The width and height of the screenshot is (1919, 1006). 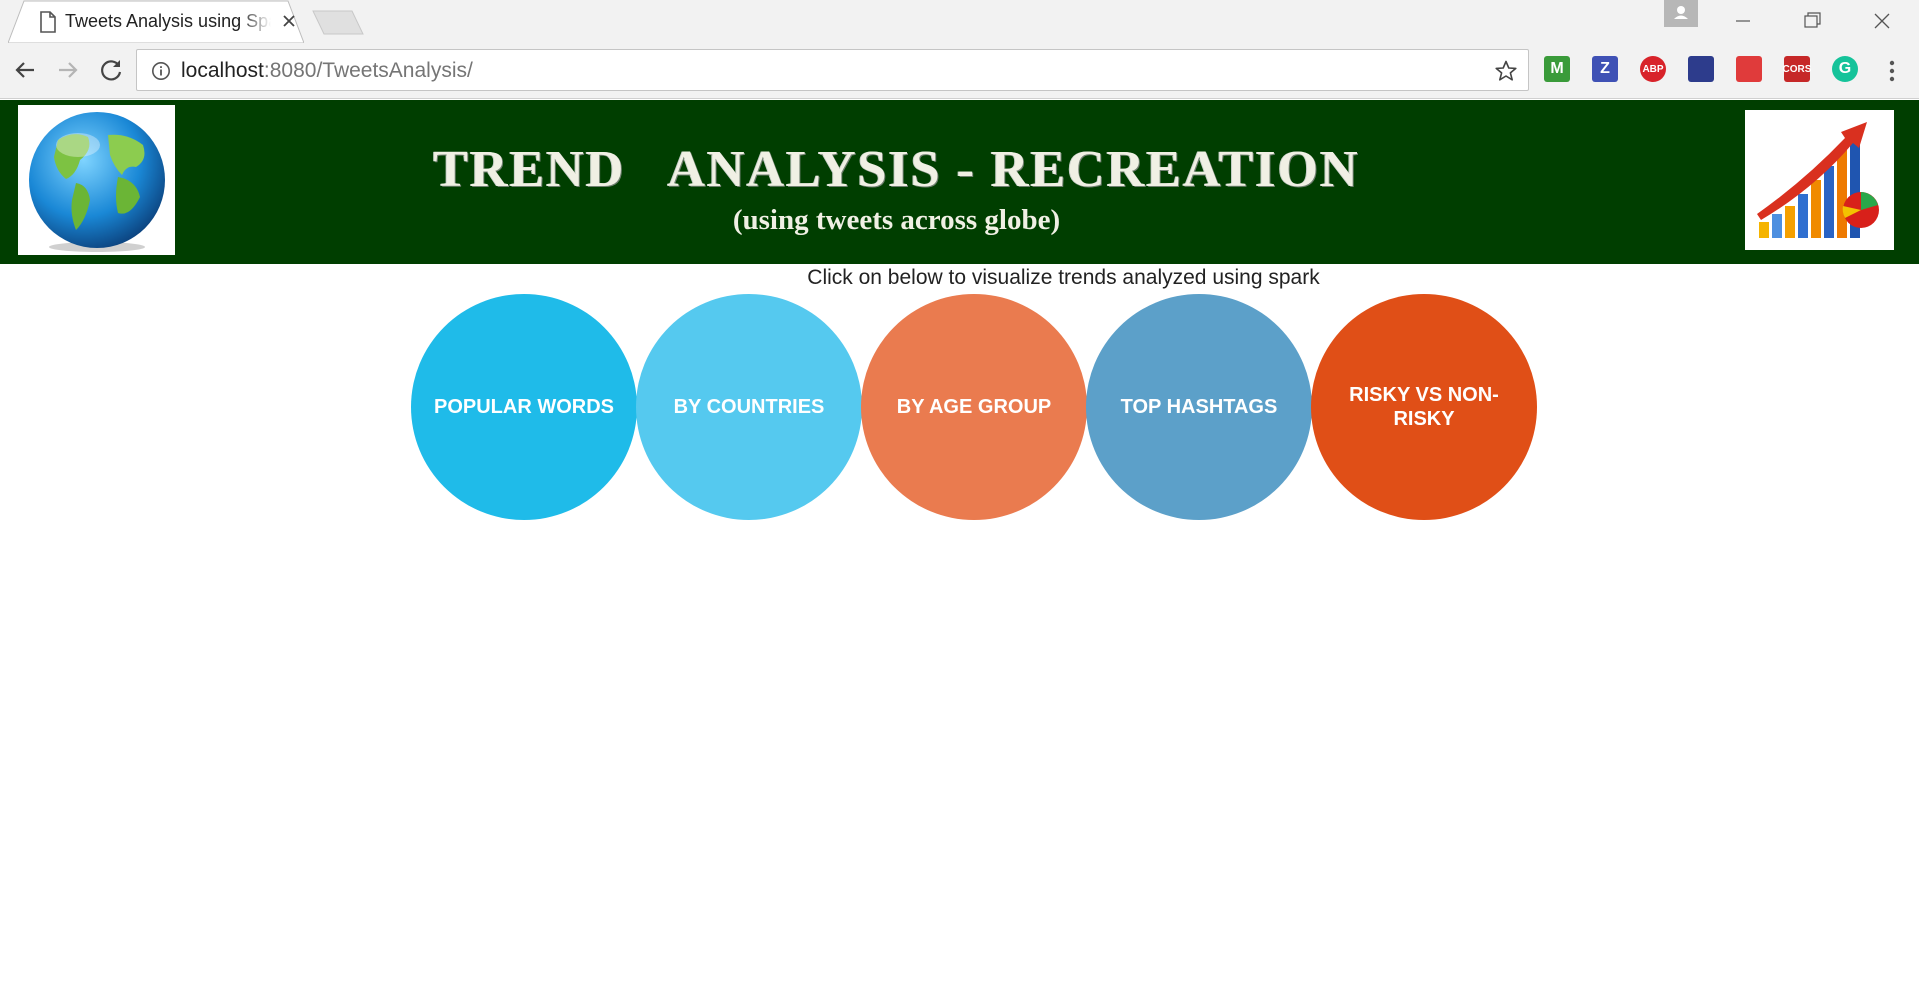 What do you see at coordinates (338, 22) in the screenshot?
I see `new-tab-button` at bounding box center [338, 22].